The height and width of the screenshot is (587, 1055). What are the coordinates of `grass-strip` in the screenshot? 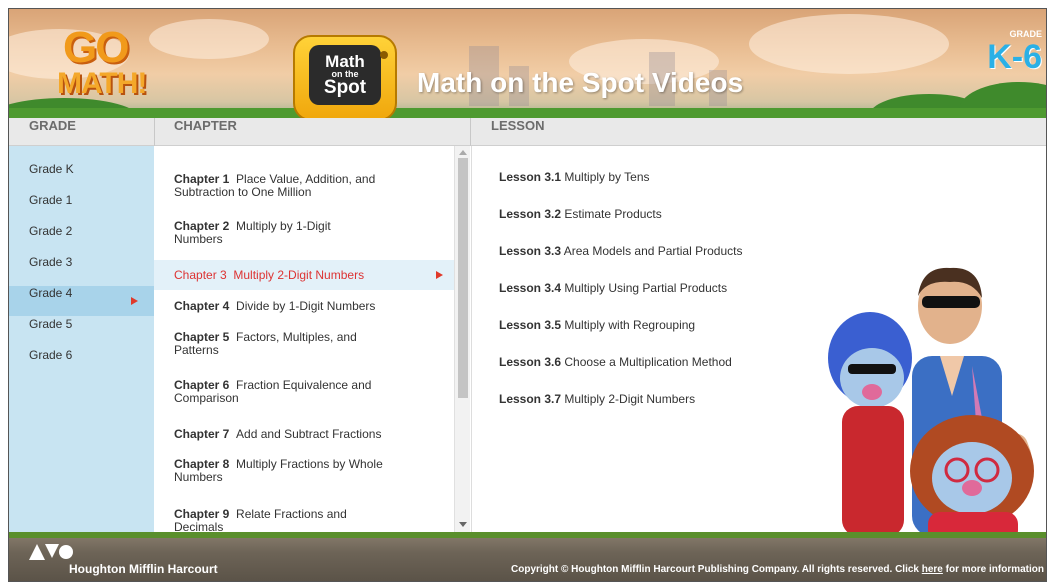 It's located at (527, 113).